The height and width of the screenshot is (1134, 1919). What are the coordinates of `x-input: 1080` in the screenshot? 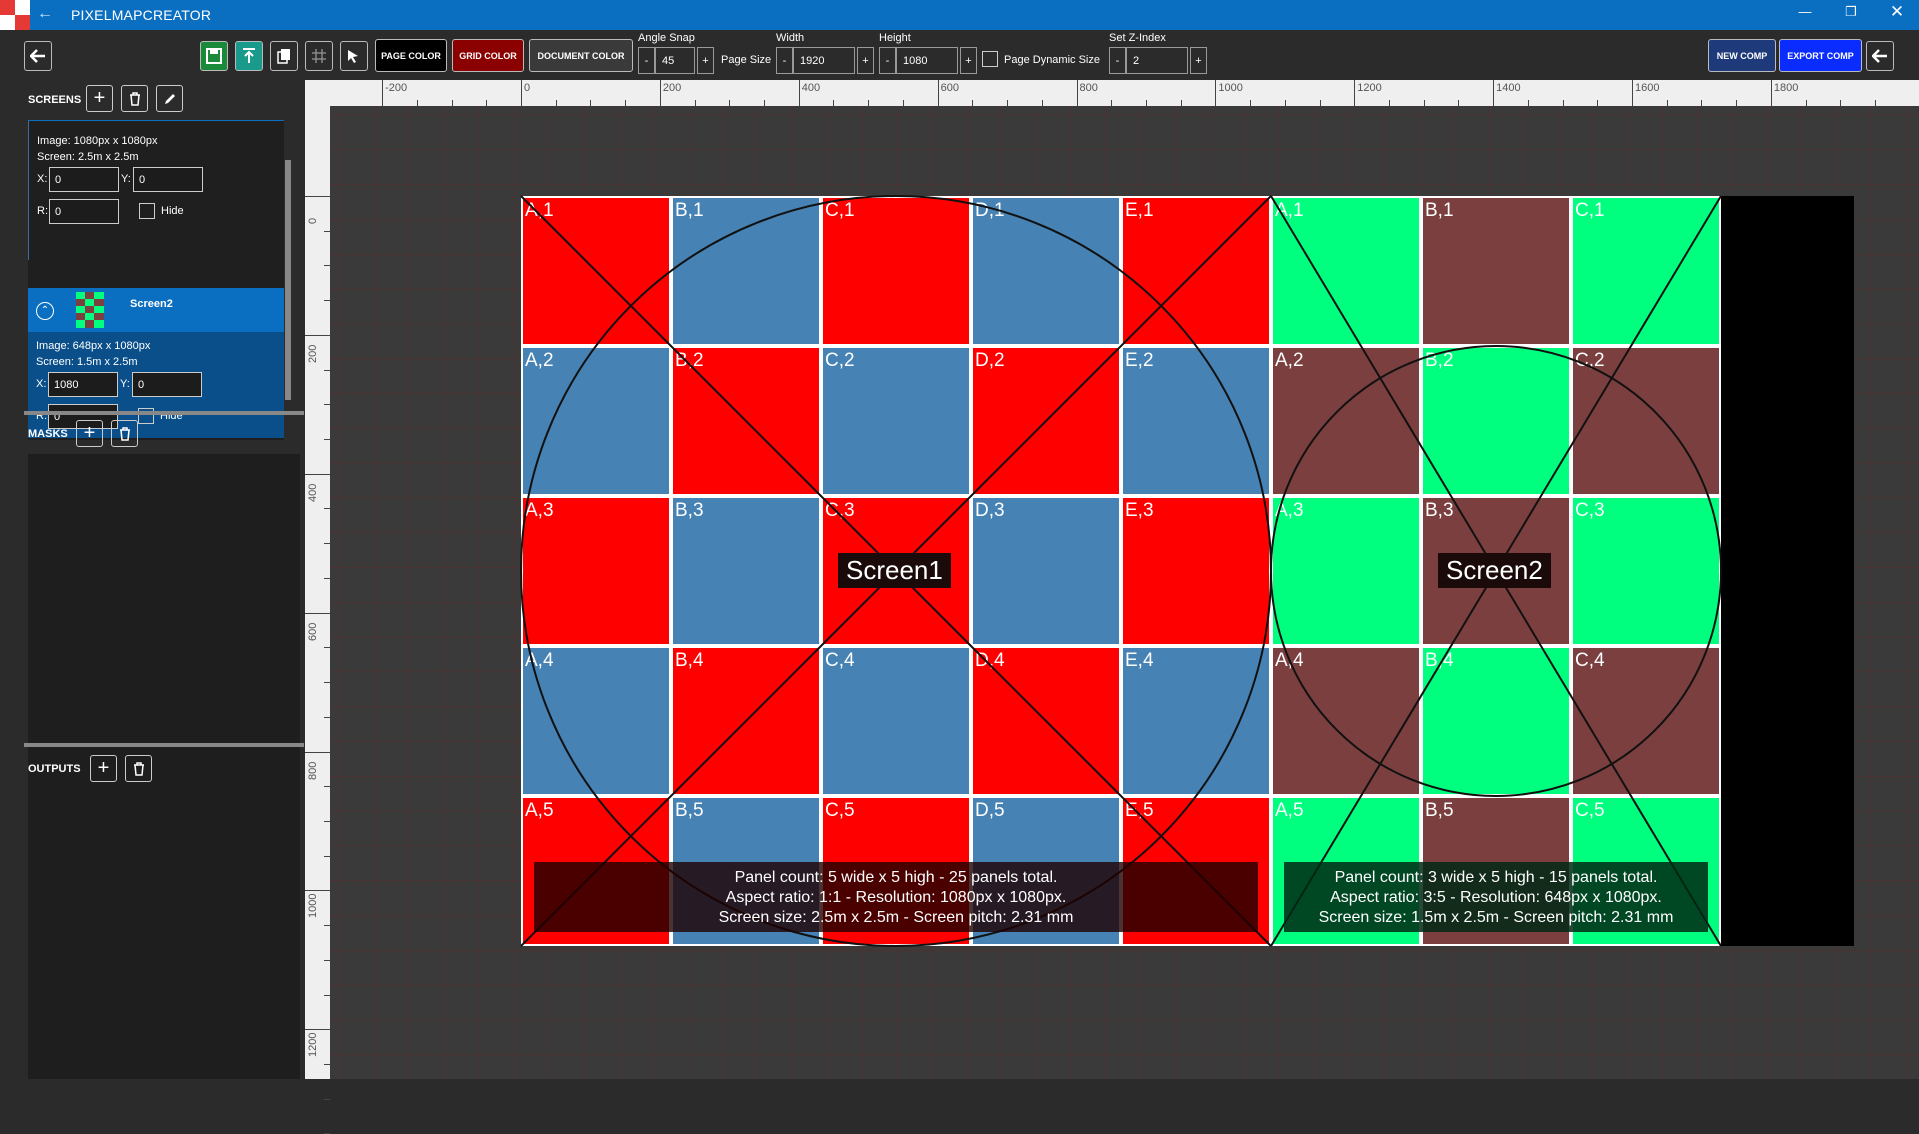 It's located at (83, 384).